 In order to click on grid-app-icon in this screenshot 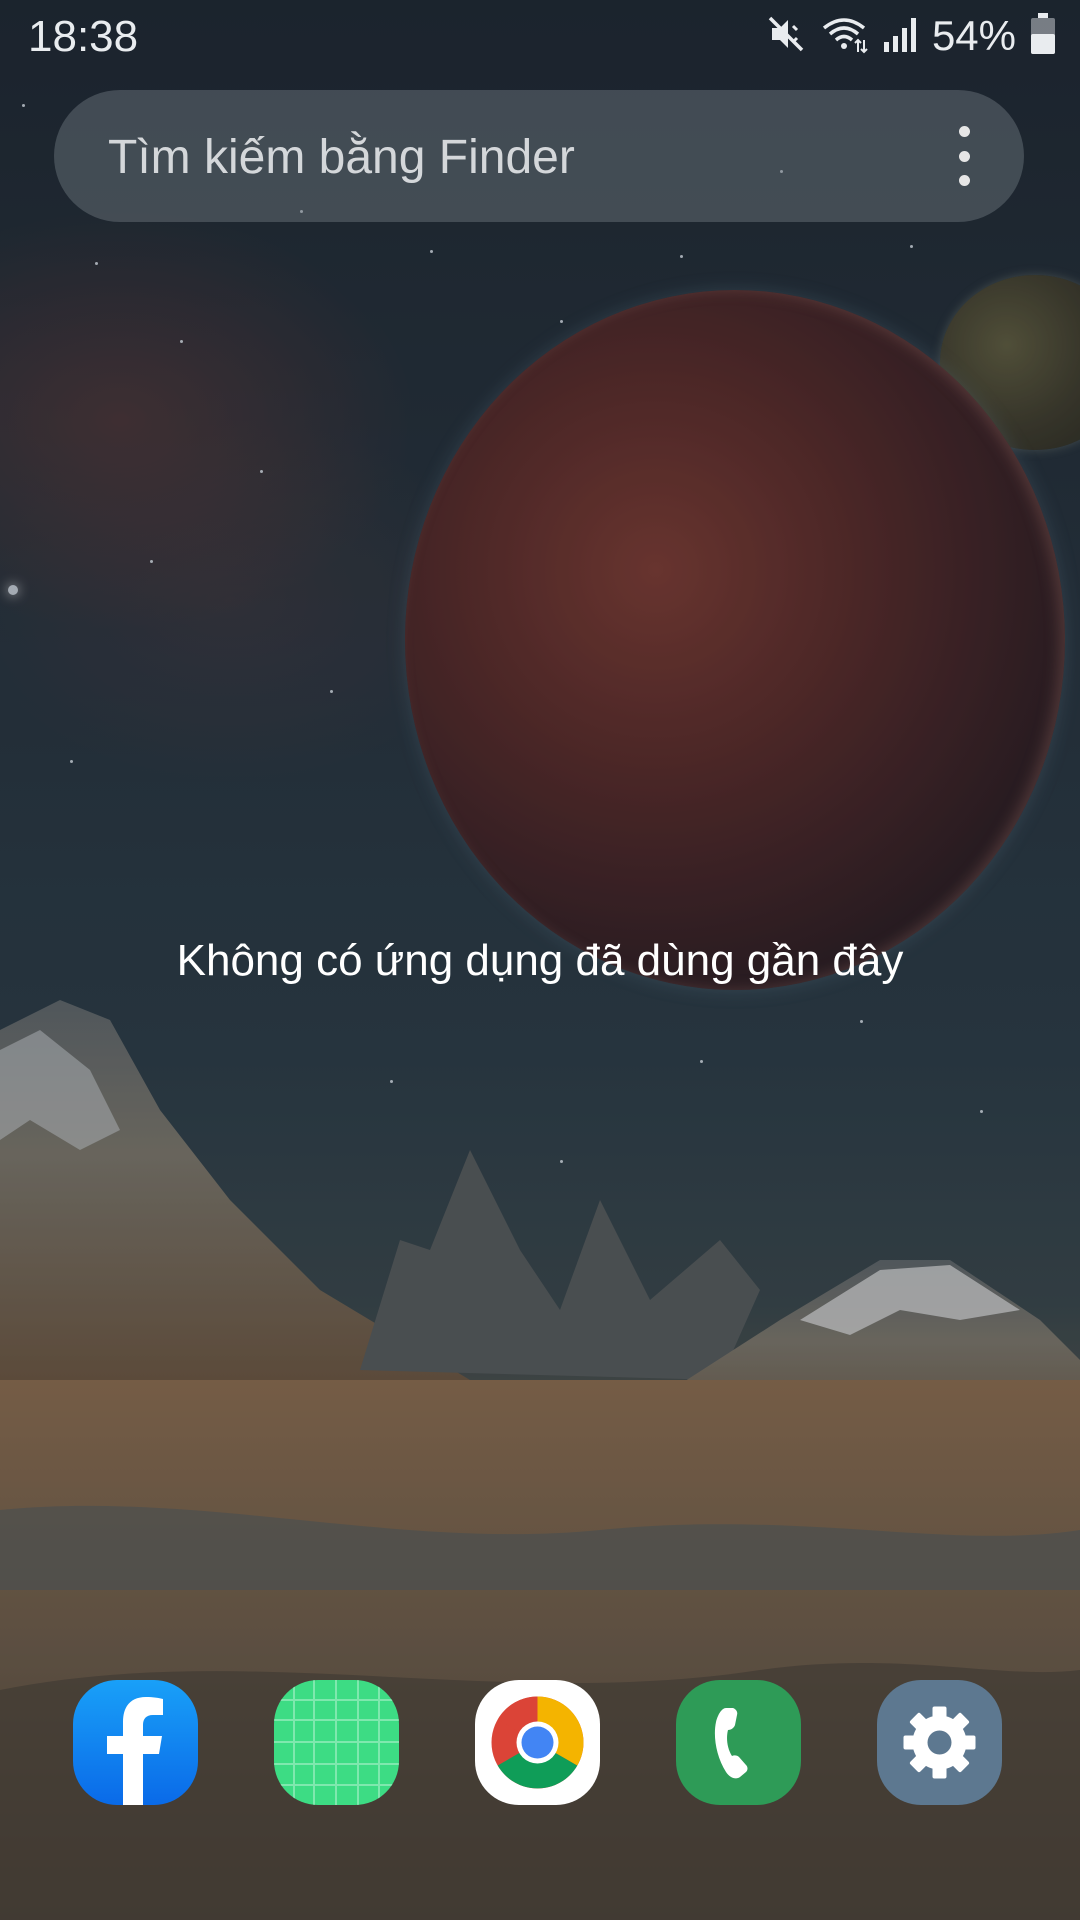, I will do `click(336, 1742)`.